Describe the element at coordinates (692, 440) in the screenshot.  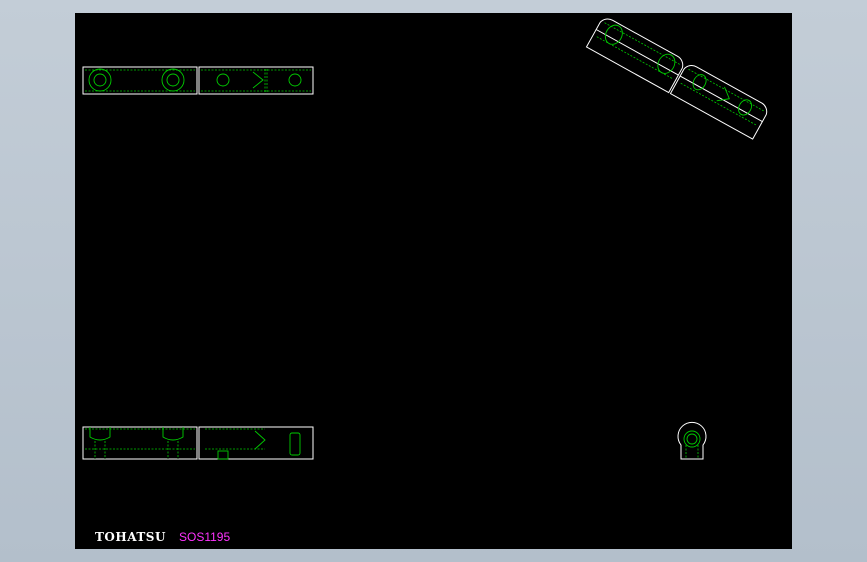
I see `end-view` at that location.